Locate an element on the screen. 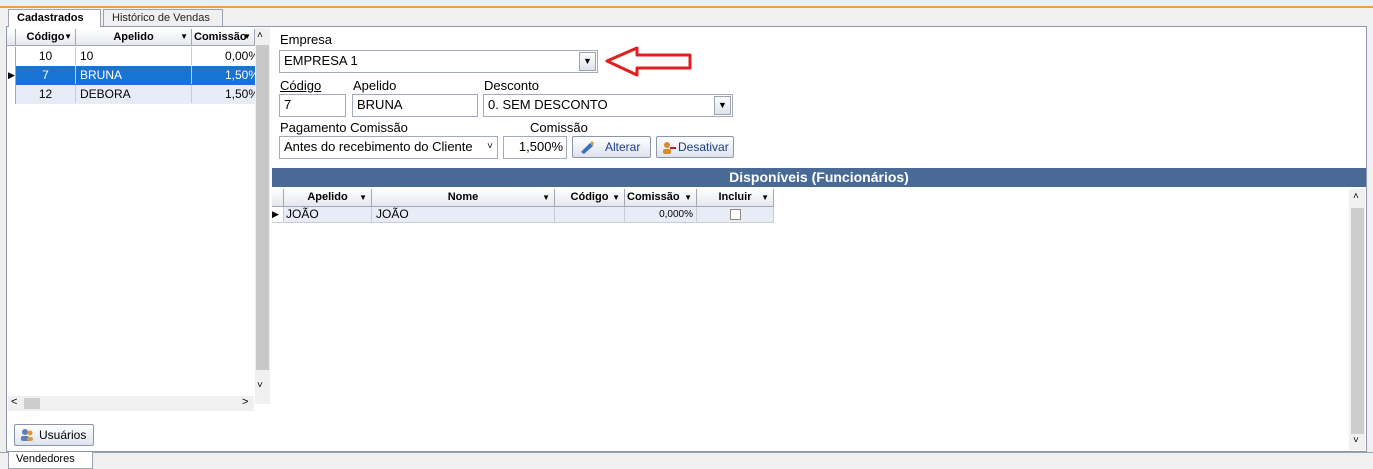 Image resolution: width=1373 pixels, height=469 pixels. usuarios-button-label: Usuários is located at coordinates (63, 435).